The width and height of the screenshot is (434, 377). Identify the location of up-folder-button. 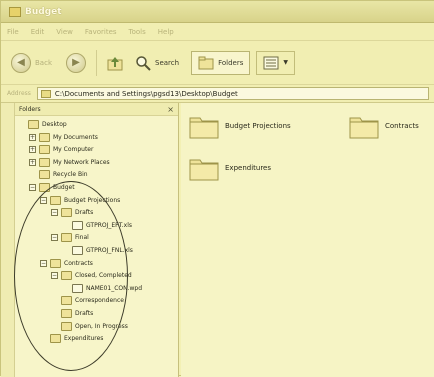
(115, 63).